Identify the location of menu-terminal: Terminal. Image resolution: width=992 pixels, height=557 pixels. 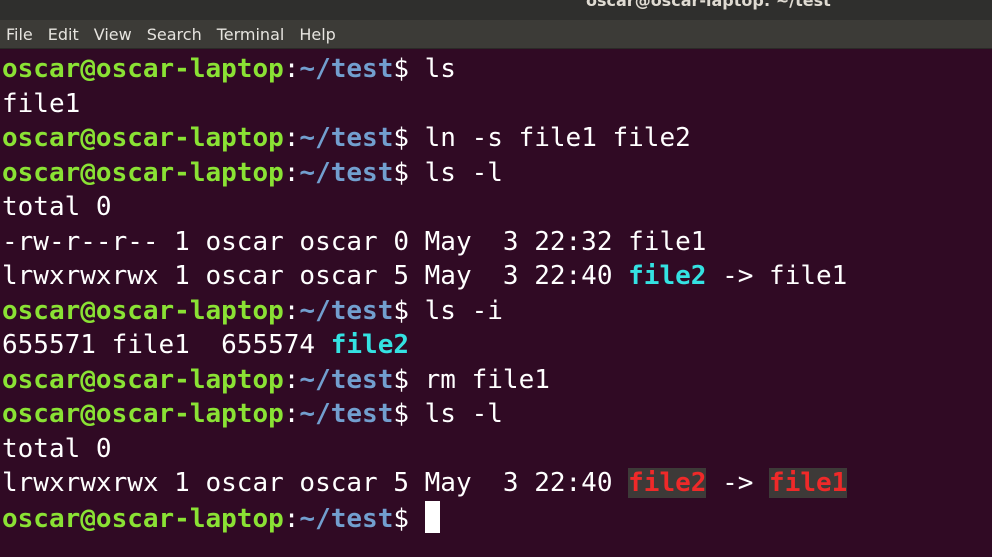
(251, 34).